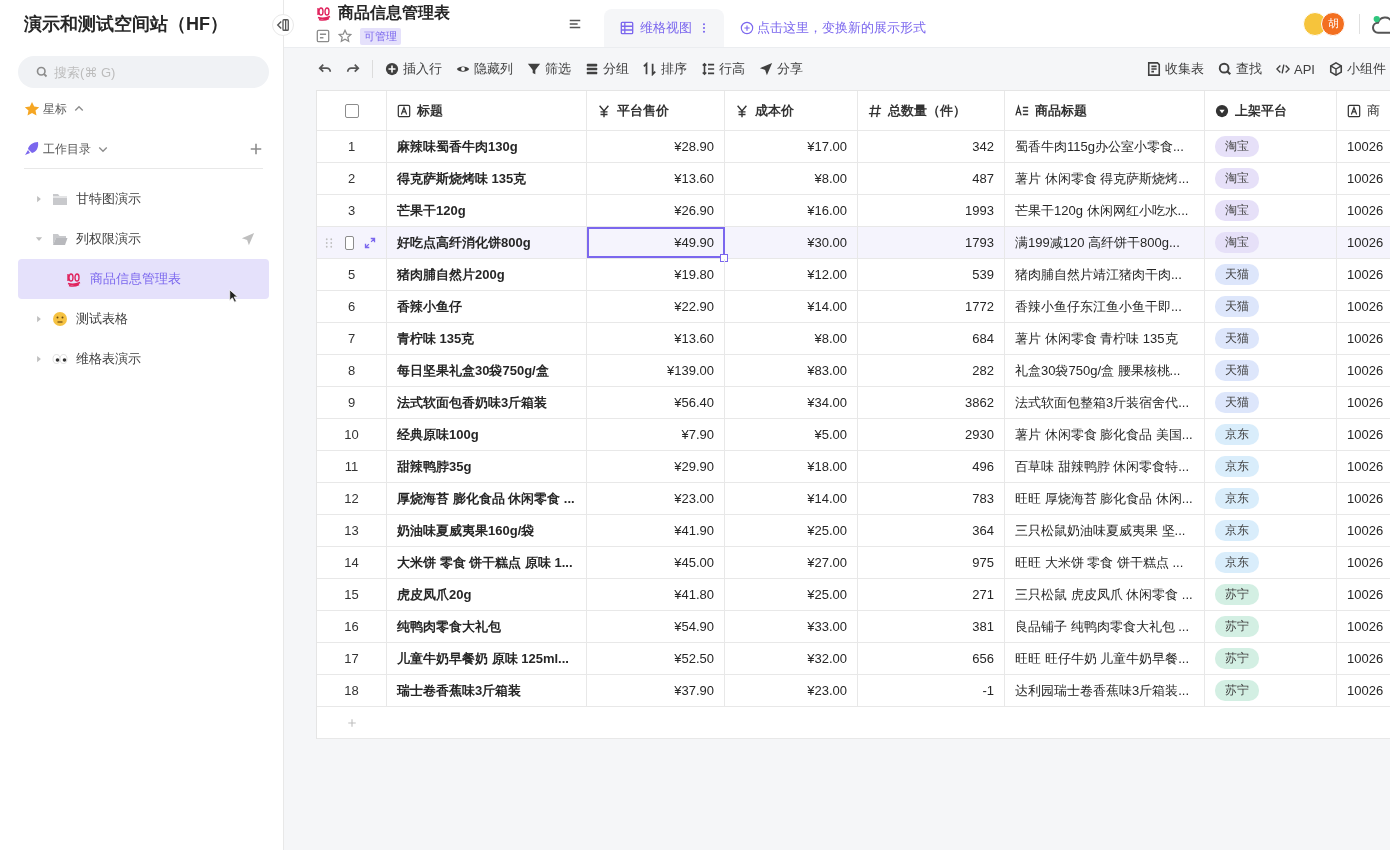  What do you see at coordinates (931, 466) in the screenshot?
I see `table-cell: 496` at bounding box center [931, 466].